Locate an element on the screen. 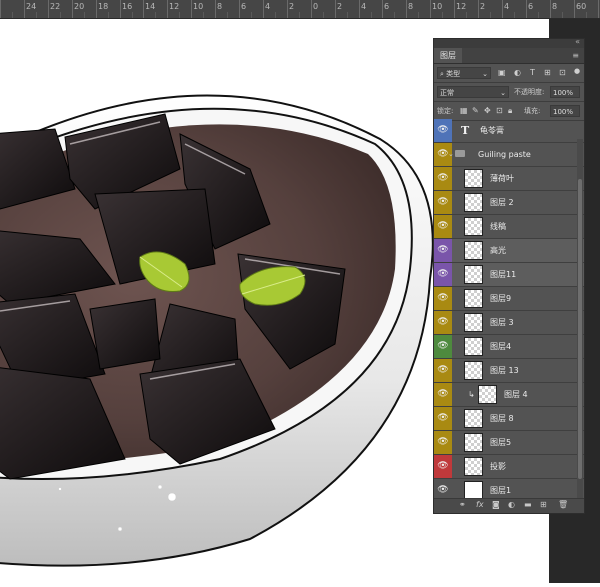 This screenshot has width=600, height=587. panel-menu-icon: ≡ is located at coordinates (575, 55).